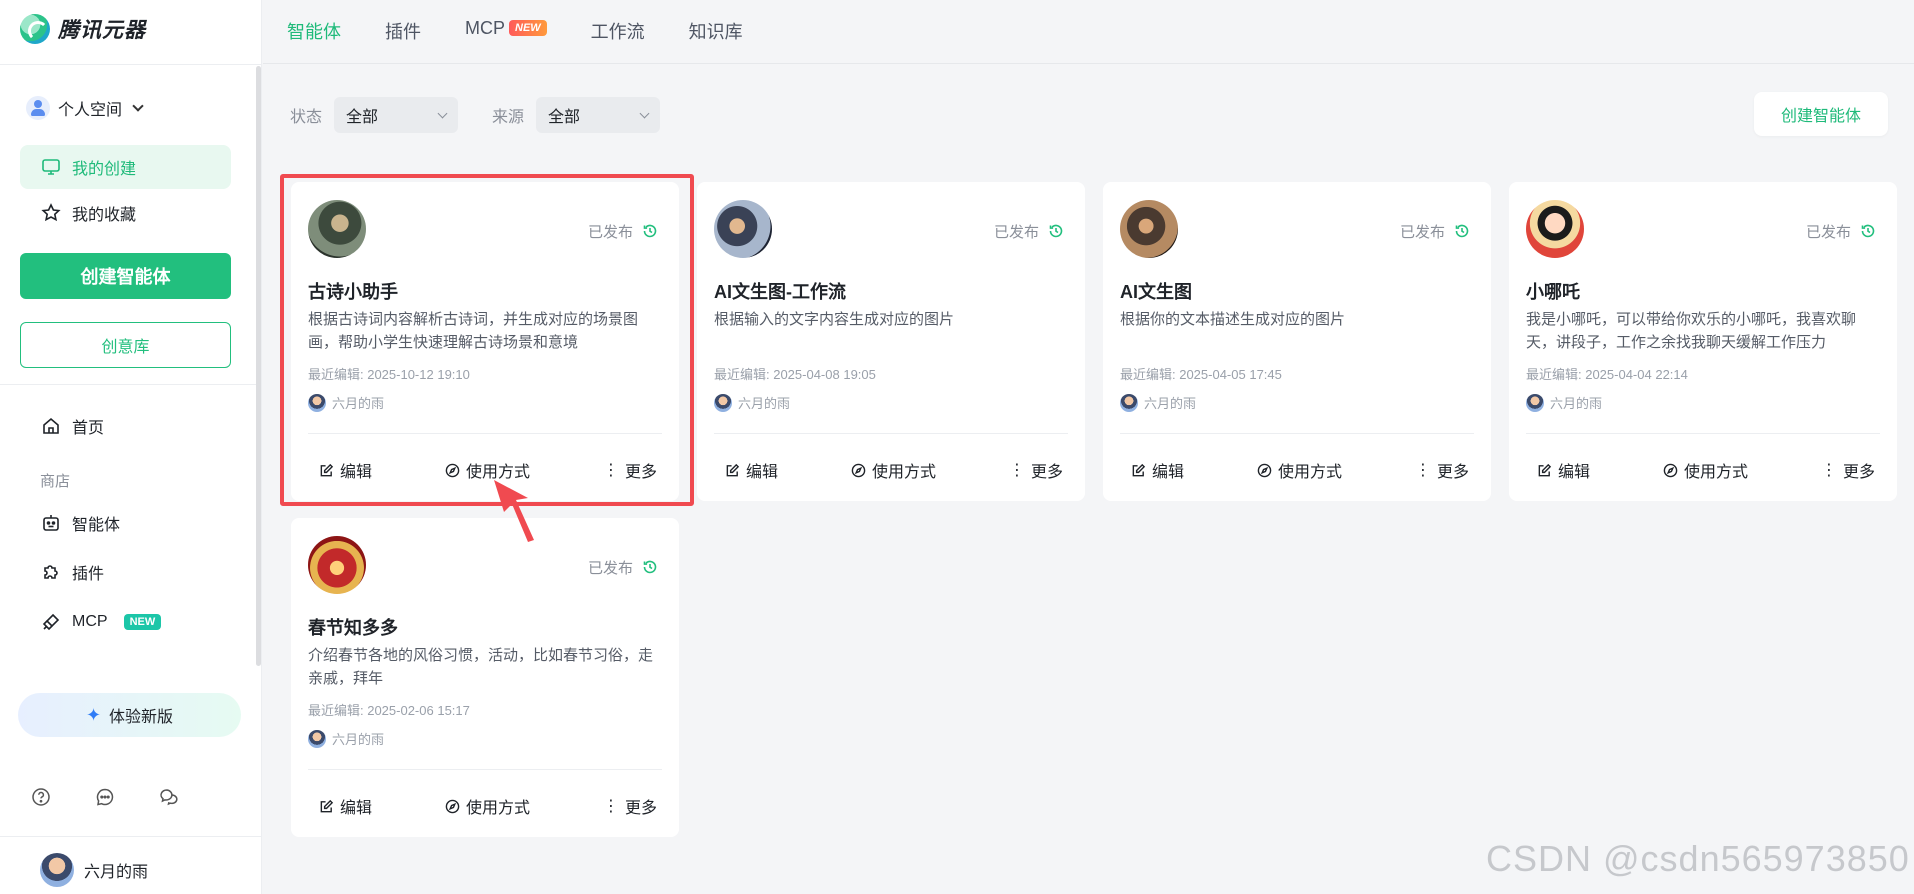  What do you see at coordinates (1201, 374) in the screenshot?
I see `last-edited: 最近编辑: 2025-04-05 17:45` at bounding box center [1201, 374].